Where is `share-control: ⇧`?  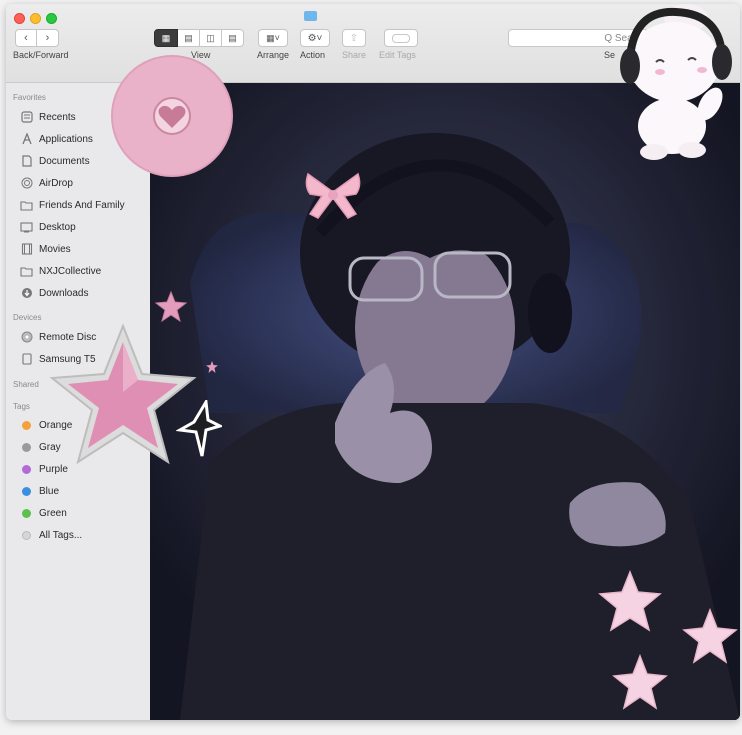 share-control: ⇧ is located at coordinates (354, 38).